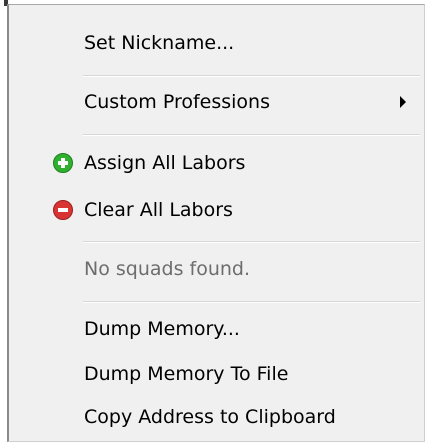  I want to click on menu-item-clear-all-labors: Clear All Labors, so click(216, 210).